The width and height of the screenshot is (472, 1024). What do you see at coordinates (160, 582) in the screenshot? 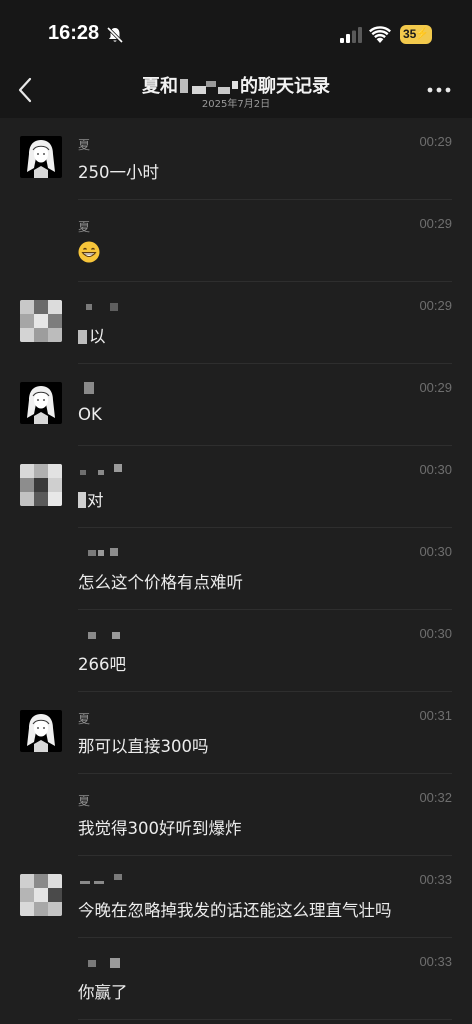
I see `message-text: 怎么这个价格有点难听` at bounding box center [160, 582].